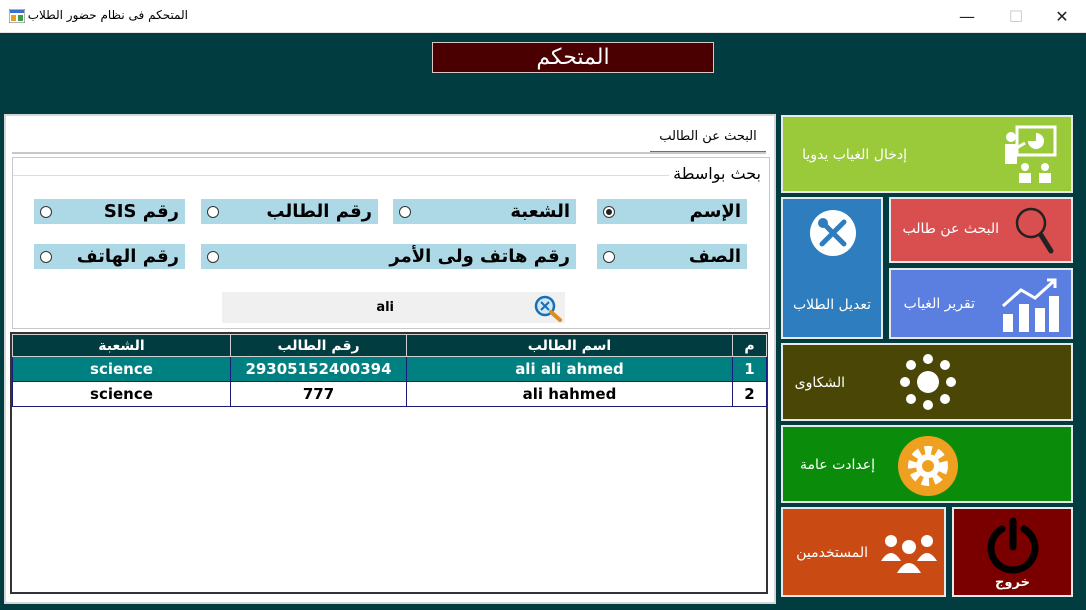 The width and height of the screenshot is (1086, 610). I want to click on gear-icon, so click(928, 466).